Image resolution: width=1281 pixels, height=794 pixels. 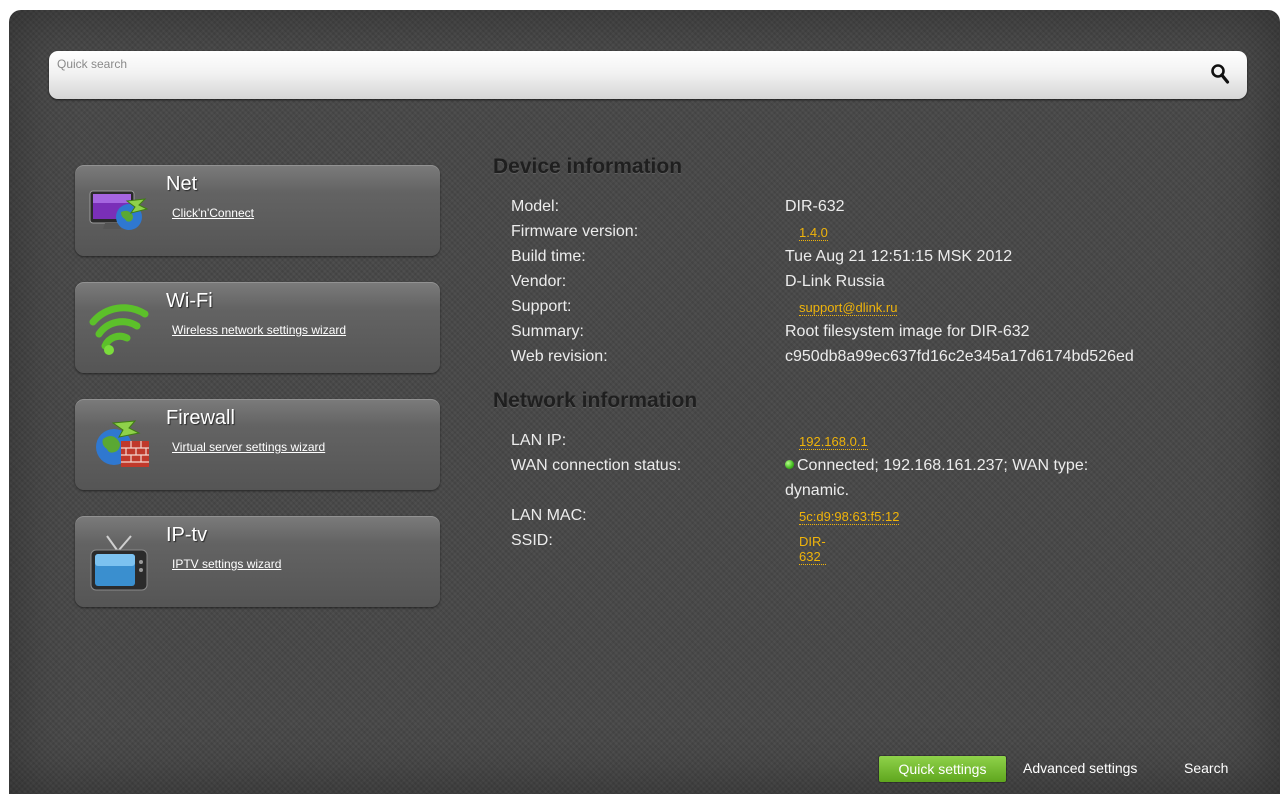 What do you see at coordinates (813, 233) in the screenshot?
I see `firmware-link: 1.4.0` at bounding box center [813, 233].